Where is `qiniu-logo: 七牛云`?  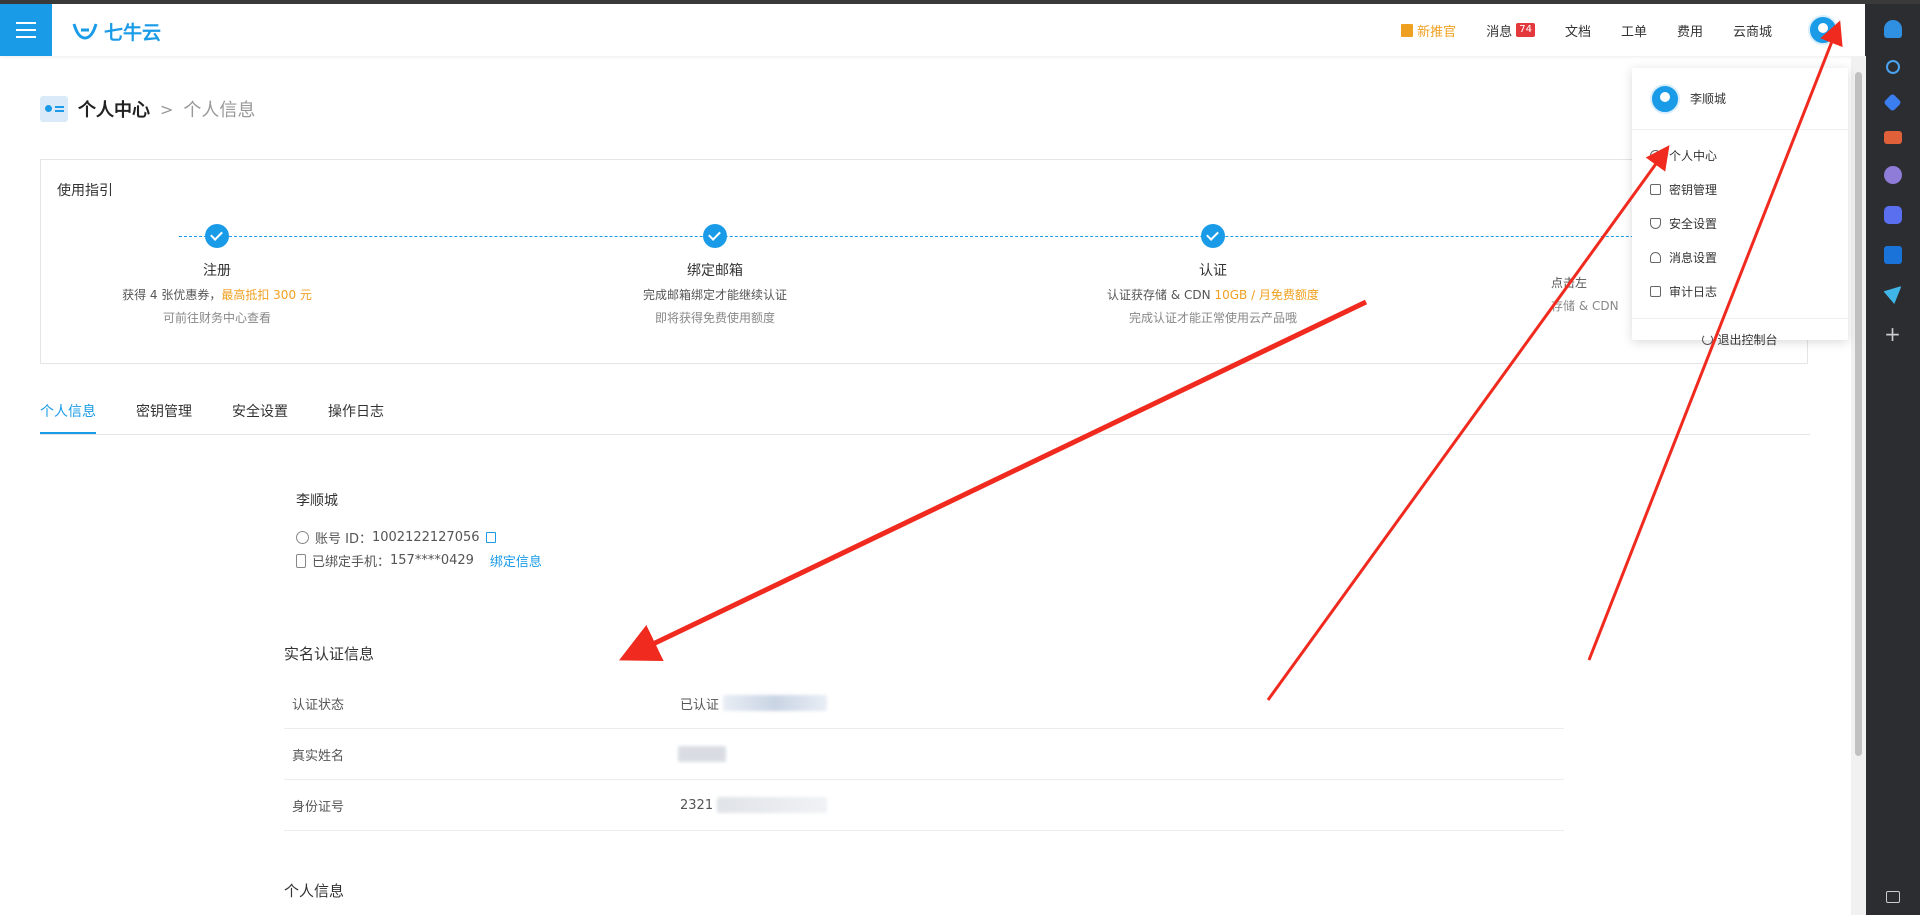 qiniu-logo: 七牛云 is located at coordinates (116, 31).